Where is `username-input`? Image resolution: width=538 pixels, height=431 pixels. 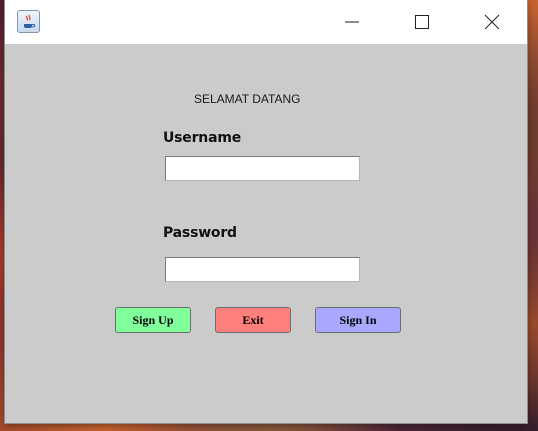
username-input is located at coordinates (262, 168).